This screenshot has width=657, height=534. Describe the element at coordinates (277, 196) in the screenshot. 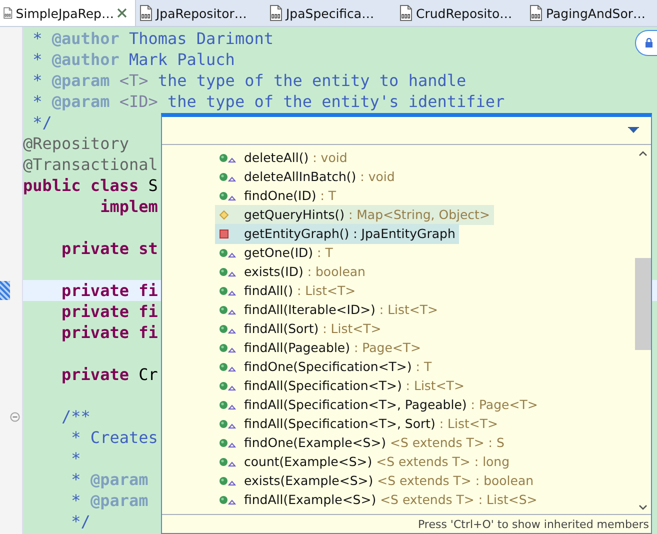

I see `outline-item: findOne(ID) : T` at that location.